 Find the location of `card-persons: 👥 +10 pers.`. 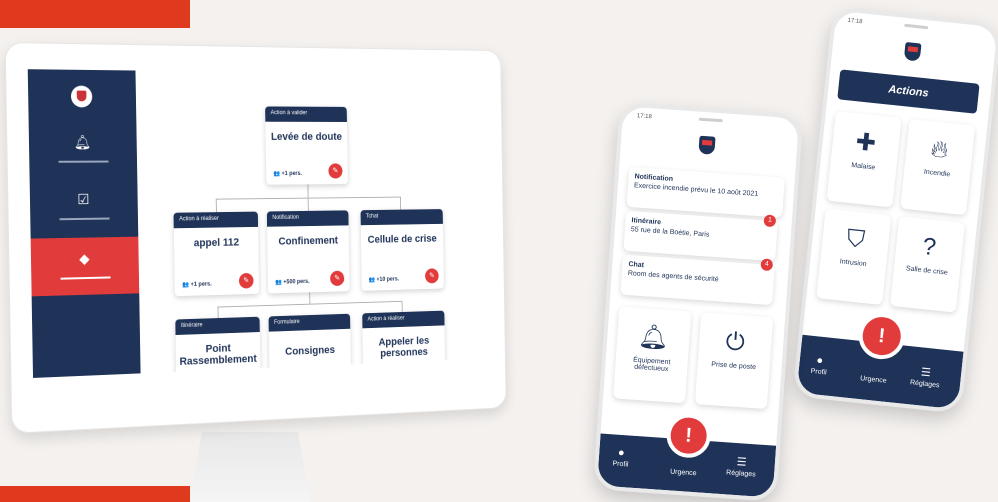

card-persons: 👥 +10 pers. is located at coordinates (384, 279).